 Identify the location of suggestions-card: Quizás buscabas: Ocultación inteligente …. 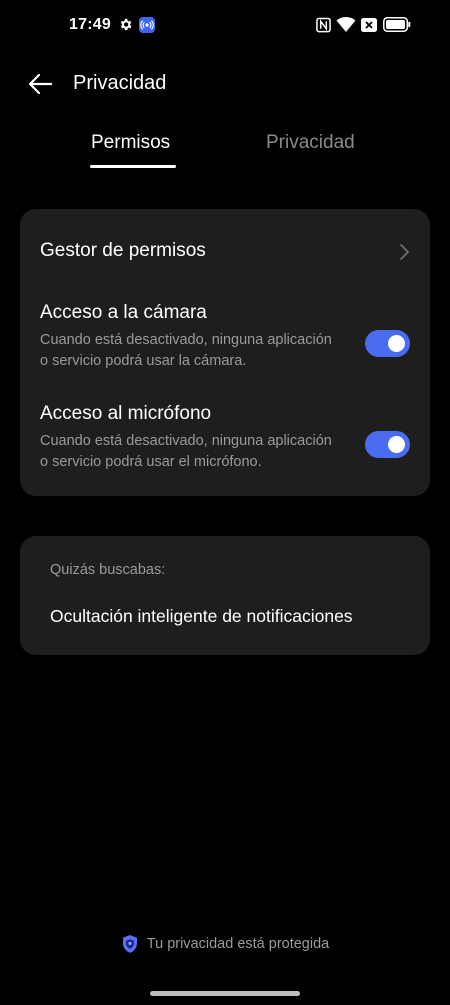
(225, 595).